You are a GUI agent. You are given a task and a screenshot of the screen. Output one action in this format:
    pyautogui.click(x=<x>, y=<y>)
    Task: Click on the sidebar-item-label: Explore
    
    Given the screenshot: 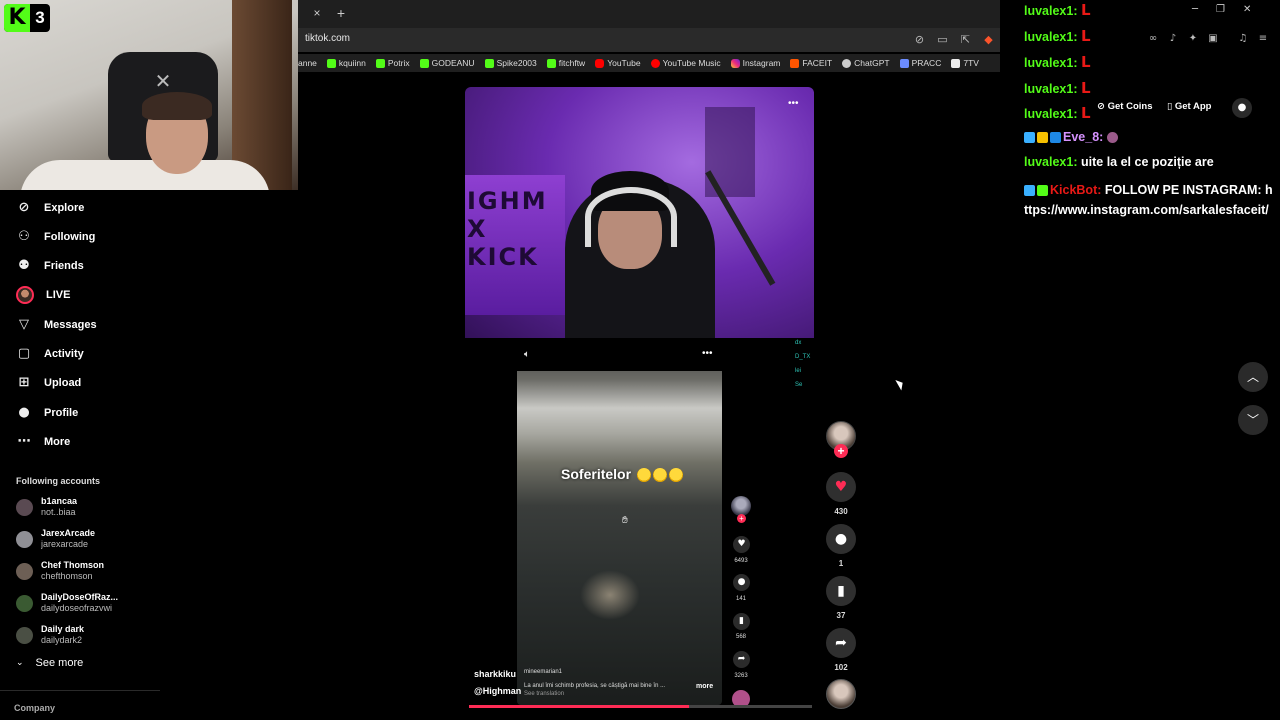 What is the action you would take?
    pyautogui.click(x=64, y=208)
    